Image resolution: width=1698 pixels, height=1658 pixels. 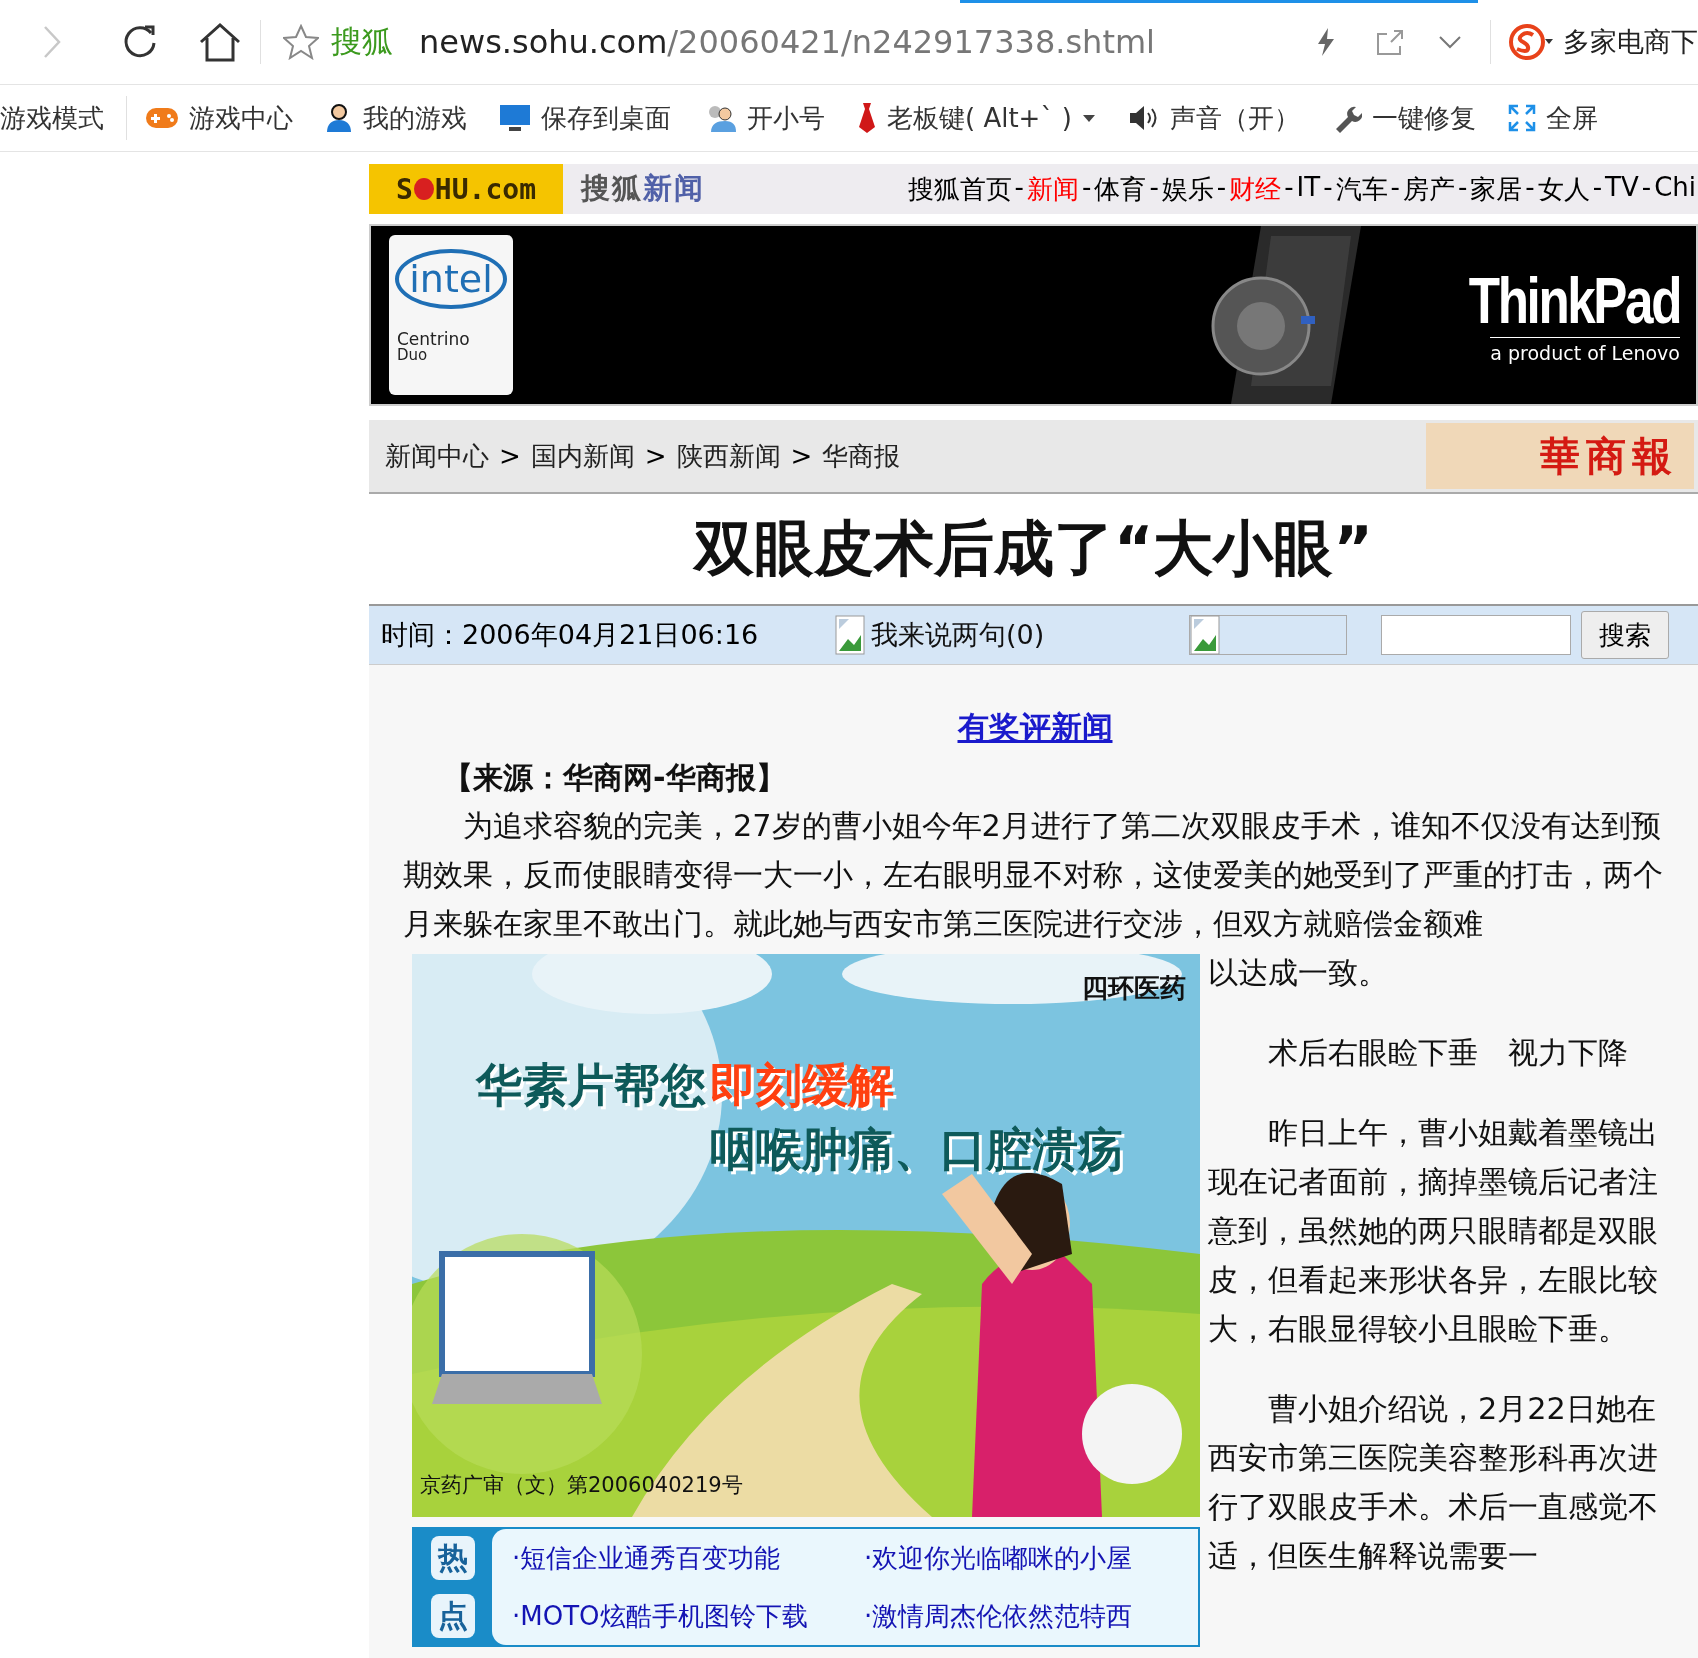 I want to click on toolbar-item: 我的游戏, so click(x=396, y=118).